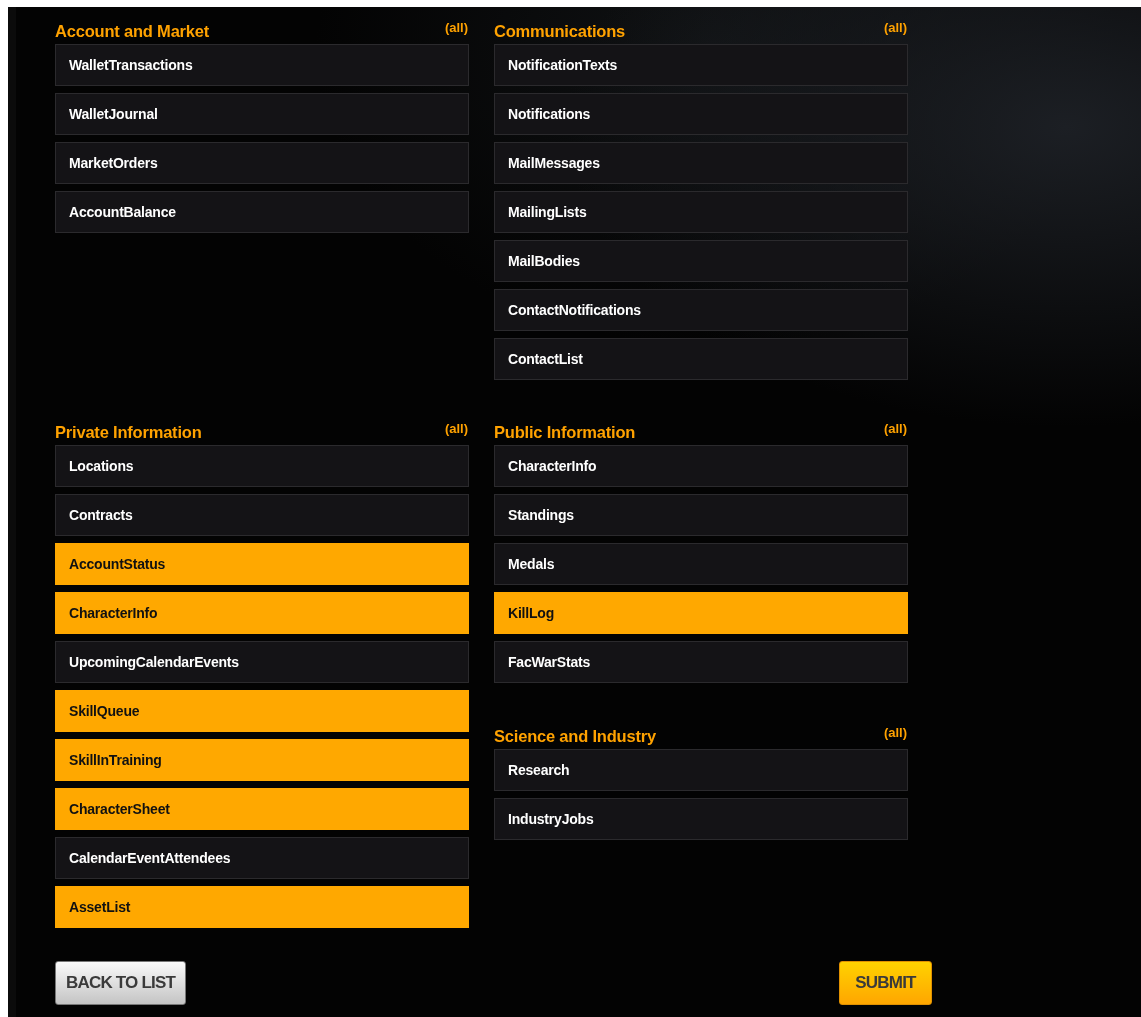 The image size is (1141, 1017). Describe the element at coordinates (262, 564) in the screenshot. I see `api-option: AccountStatus` at that location.